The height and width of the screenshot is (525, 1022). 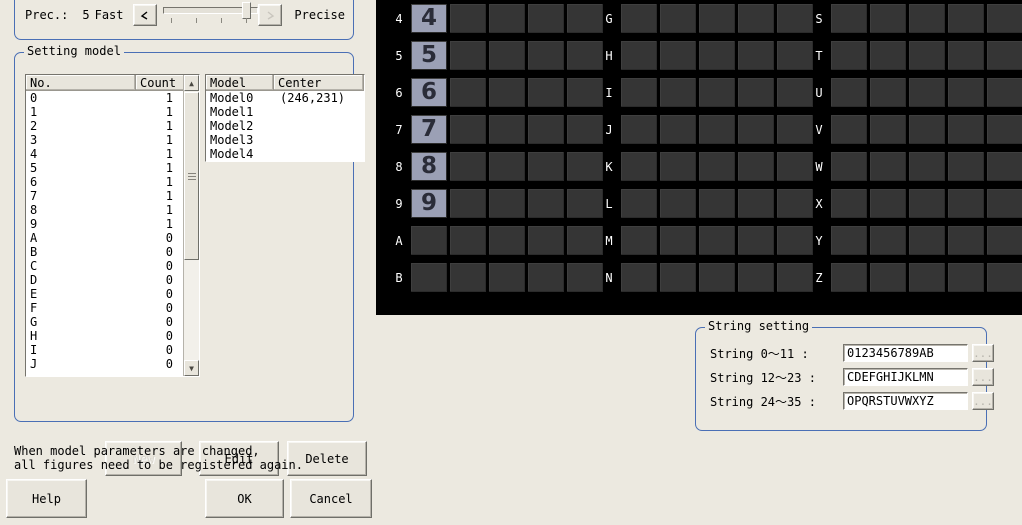 What do you see at coordinates (905, 353) in the screenshot?
I see `string-input: 0123456789AB` at bounding box center [905, 353].